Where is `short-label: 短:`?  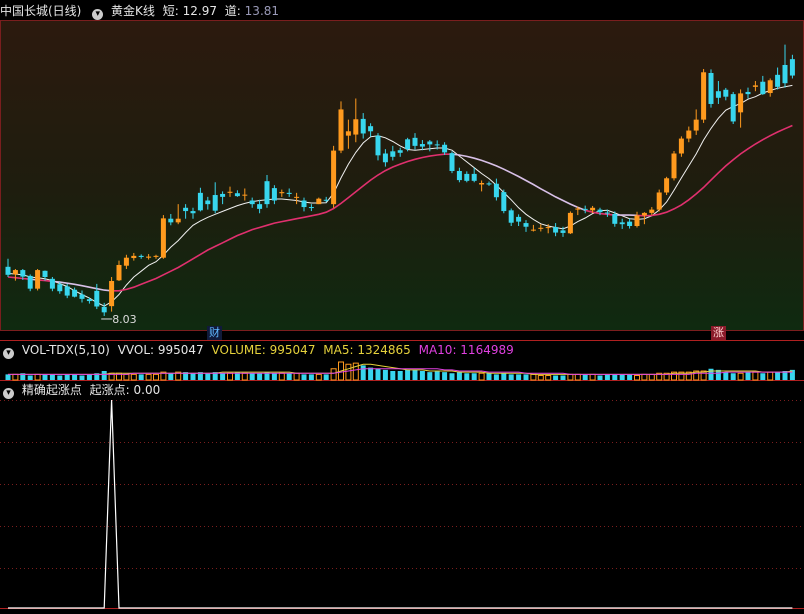
short-label: 短: is located at coordinates (170, 11).